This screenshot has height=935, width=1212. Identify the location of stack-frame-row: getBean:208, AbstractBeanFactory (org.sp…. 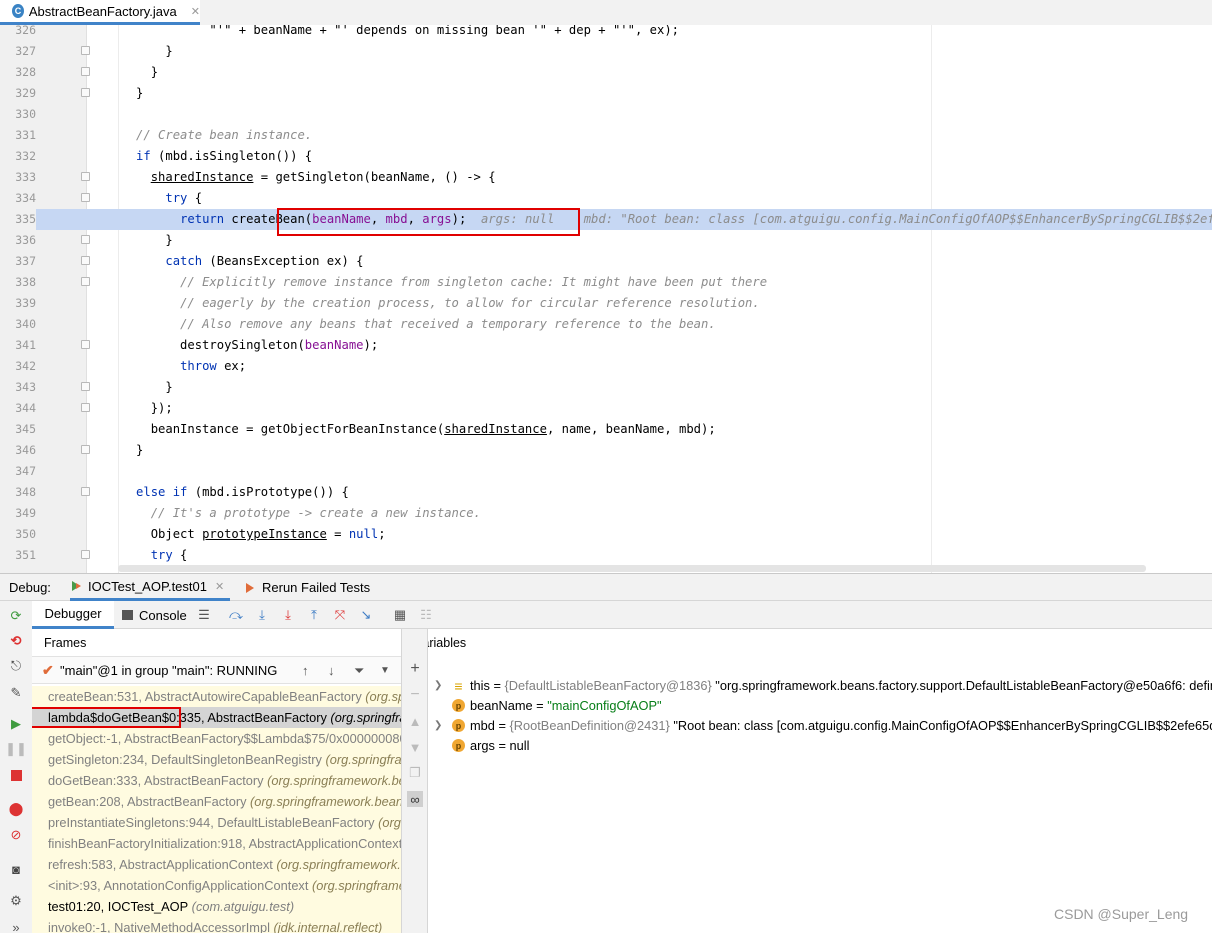
(216, 801).